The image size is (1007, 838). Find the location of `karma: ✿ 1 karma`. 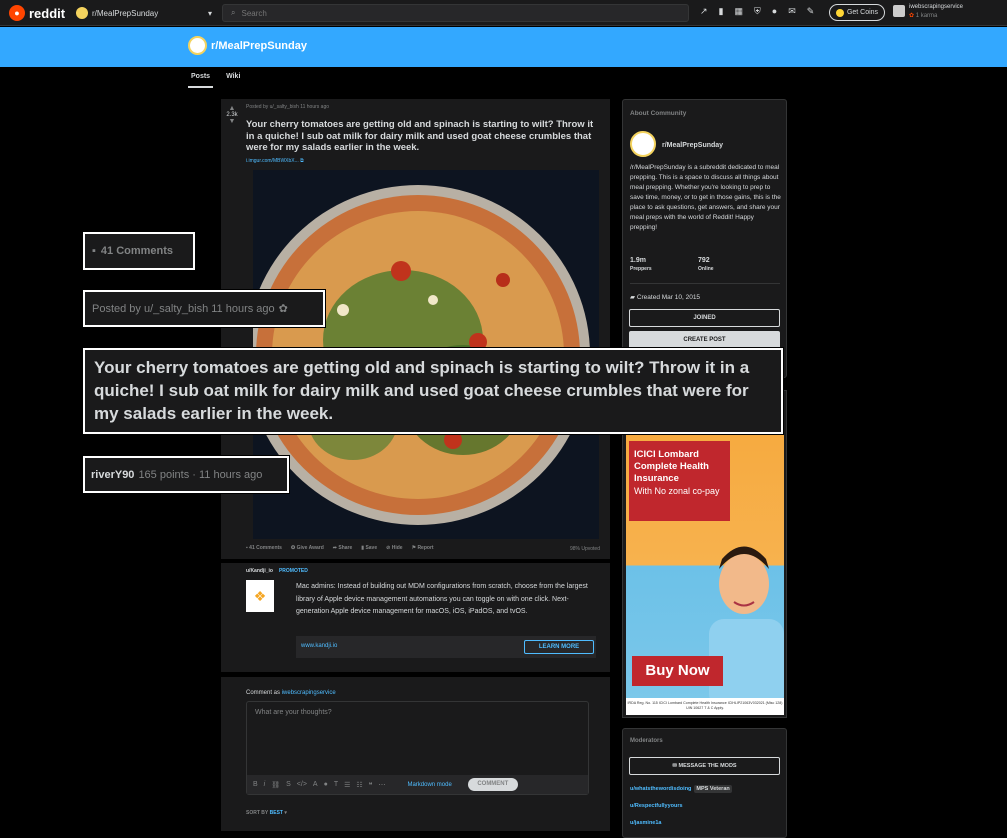

karma: ✿ 1 karma is located at coordinates (923, 16).